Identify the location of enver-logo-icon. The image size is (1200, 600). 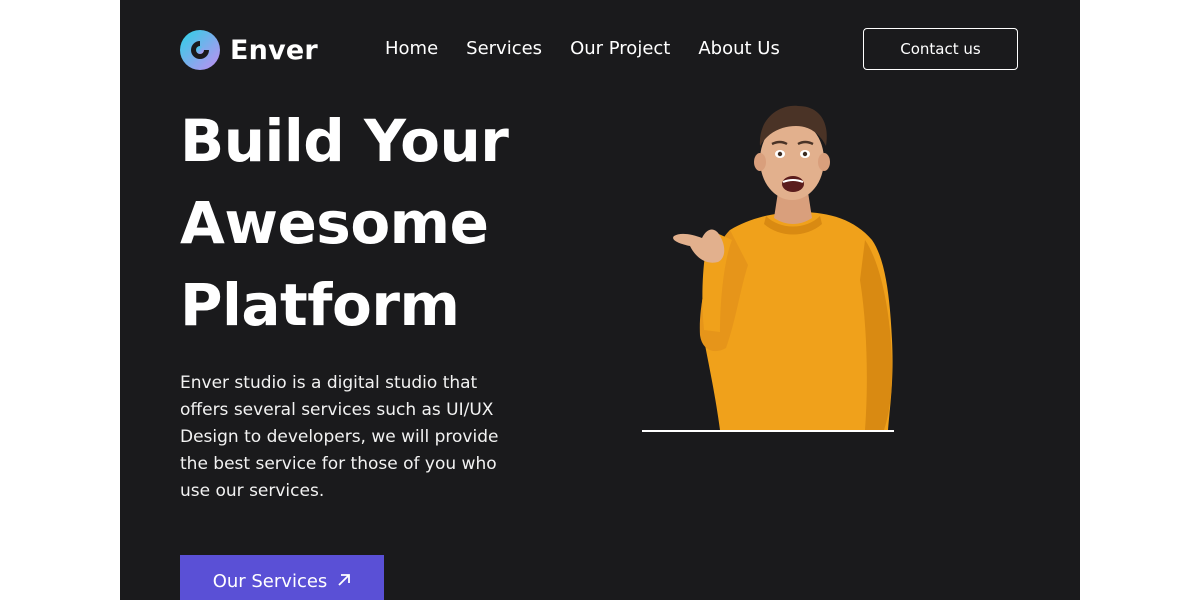
(200, 50).